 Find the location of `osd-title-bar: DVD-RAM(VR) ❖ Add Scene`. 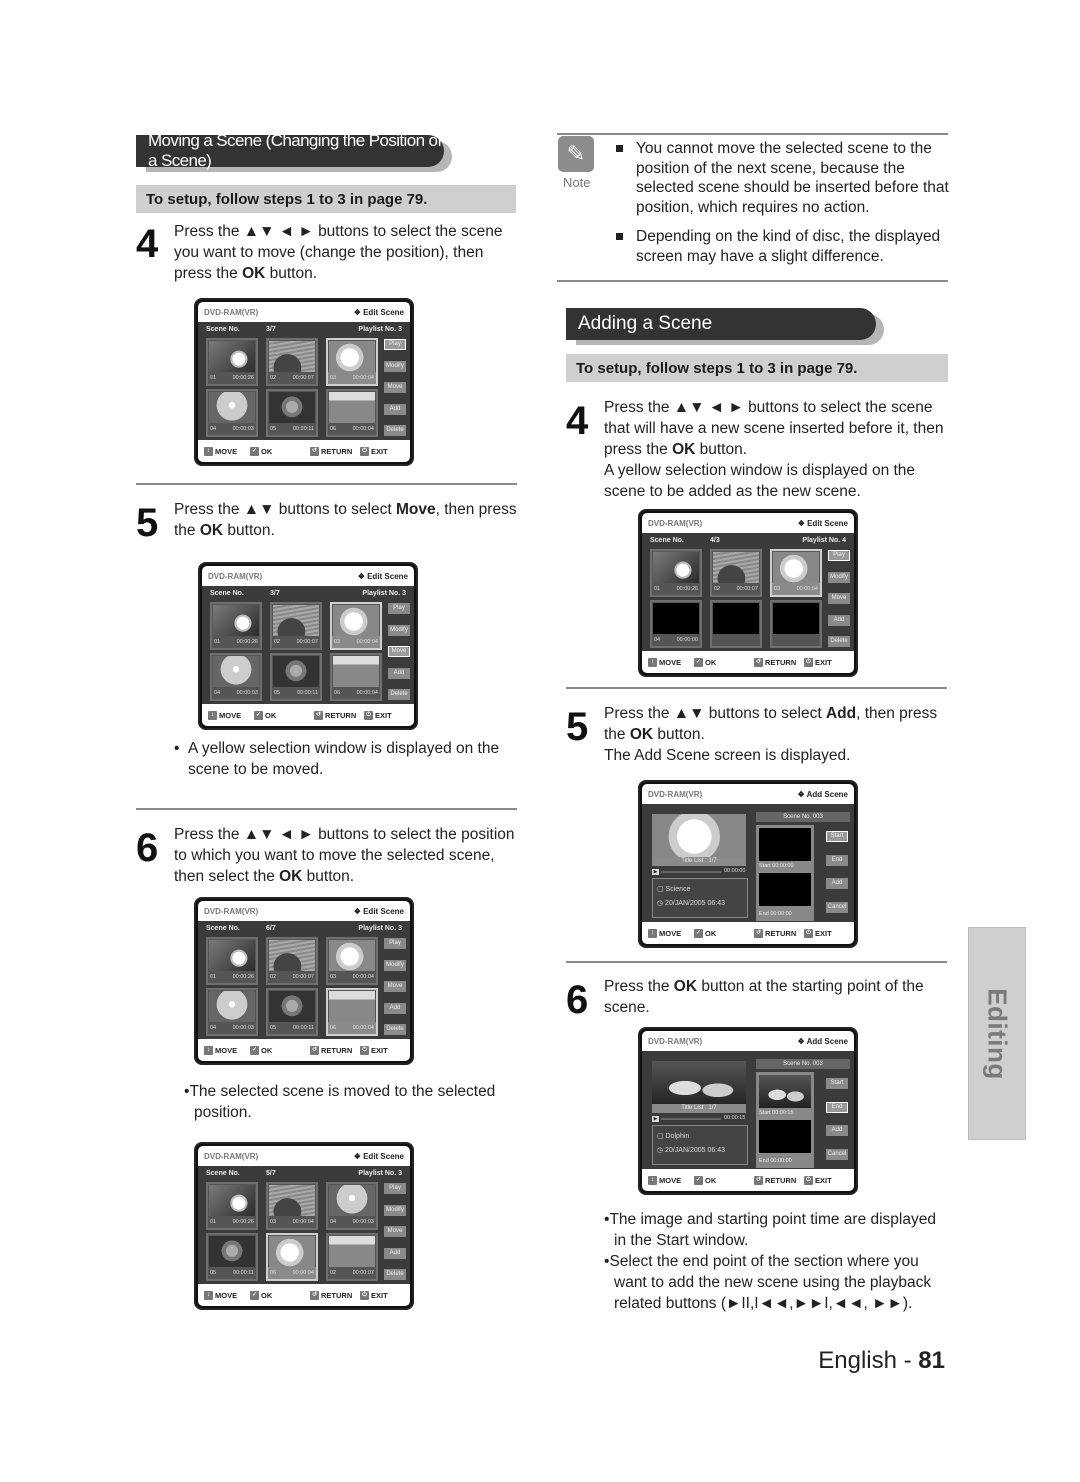

osd-title-bar: DVD-RAM(VR) ❖ Add Scene is located at coordinates (748, 794).